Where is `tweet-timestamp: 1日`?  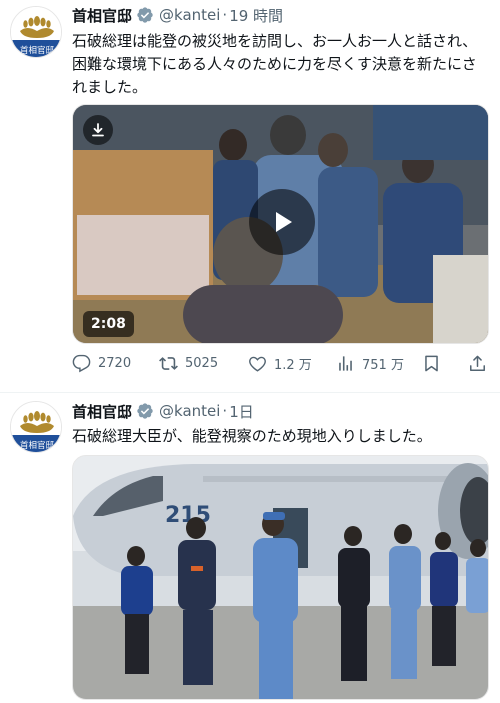 tweet-timestamp: 1日 is located at coordinates (241, 411).